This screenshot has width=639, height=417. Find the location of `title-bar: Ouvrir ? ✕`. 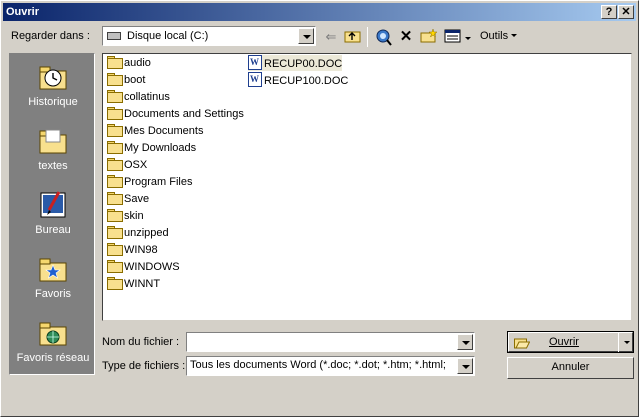

title-bar: Ouvrir ? ✕ is located at coordinates (319, 12).